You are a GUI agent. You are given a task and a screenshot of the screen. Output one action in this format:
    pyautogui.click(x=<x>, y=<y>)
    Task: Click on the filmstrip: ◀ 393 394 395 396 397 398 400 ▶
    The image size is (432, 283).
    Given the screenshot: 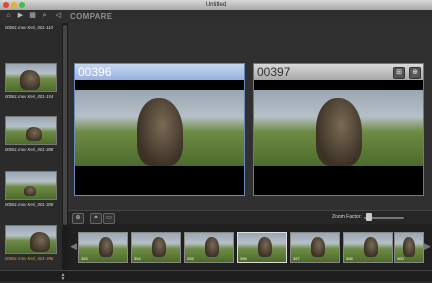 What is the action you would take?
    pyautogui.click(x=250, y=247)
    